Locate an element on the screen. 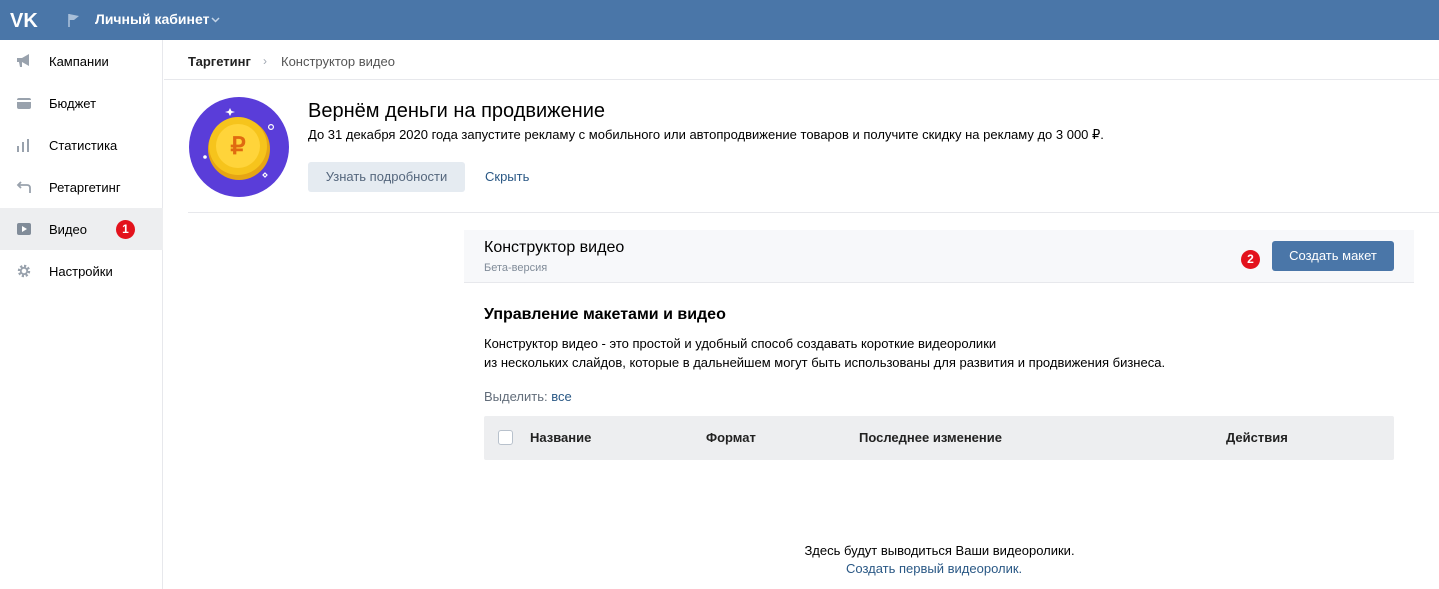  sidebar-item-label: Бюджет is located at coordinates (73, 103).